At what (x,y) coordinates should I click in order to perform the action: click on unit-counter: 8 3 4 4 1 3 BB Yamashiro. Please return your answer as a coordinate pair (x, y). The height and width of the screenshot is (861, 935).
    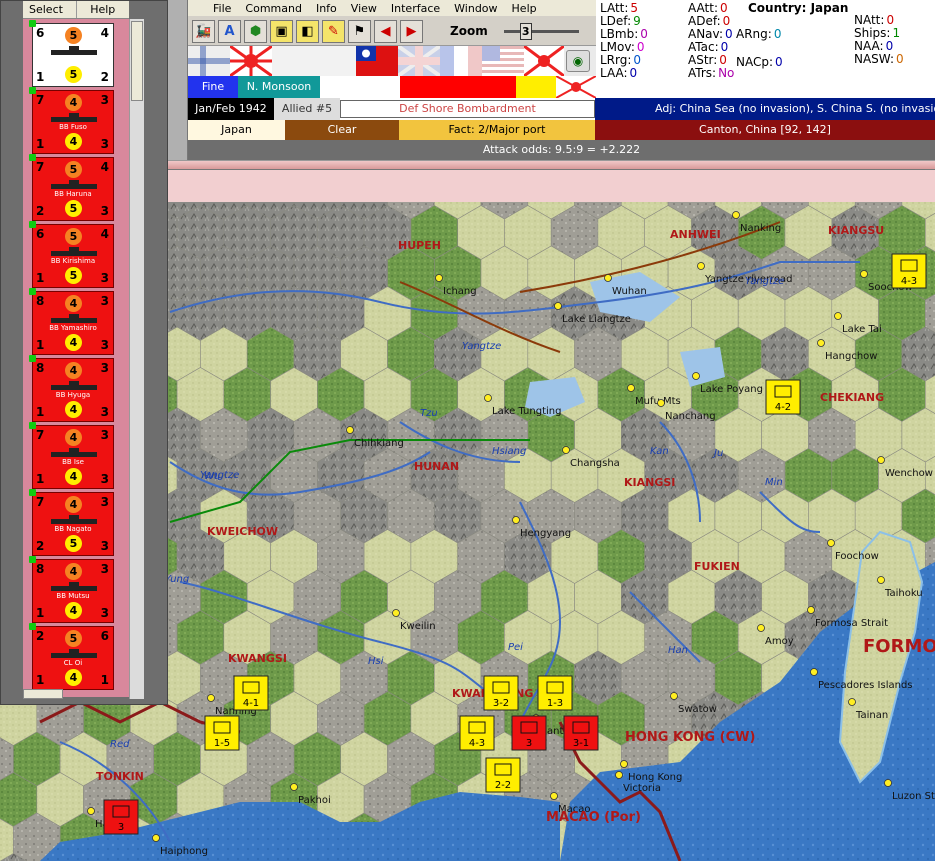
    Looking at the image, I should click on (71, 321).